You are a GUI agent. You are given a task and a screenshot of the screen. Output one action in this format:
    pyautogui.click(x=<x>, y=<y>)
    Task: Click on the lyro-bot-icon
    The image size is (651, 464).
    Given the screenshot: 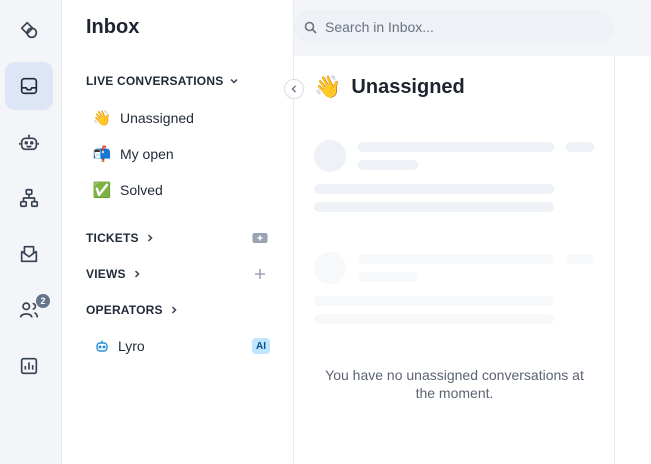 What is the action you would take?
    pyautogui.click(x=102, y=346)
    